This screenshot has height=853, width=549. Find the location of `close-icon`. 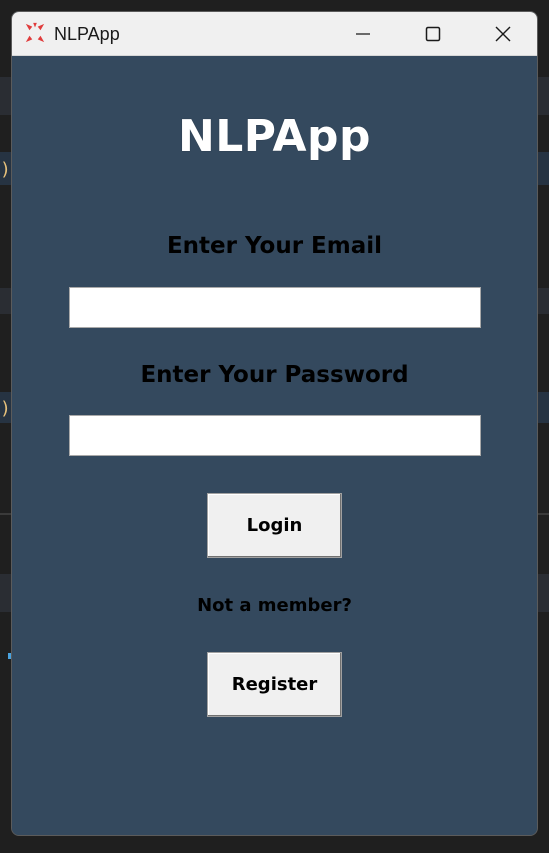

close-icon is located at coordinates (503, 34).